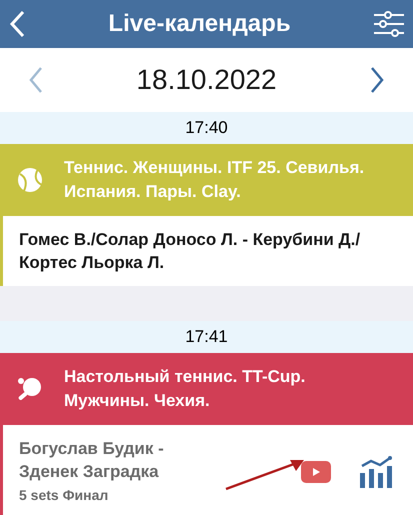  I want to click on match-info: 5 sets Финал, so click(64, 495).